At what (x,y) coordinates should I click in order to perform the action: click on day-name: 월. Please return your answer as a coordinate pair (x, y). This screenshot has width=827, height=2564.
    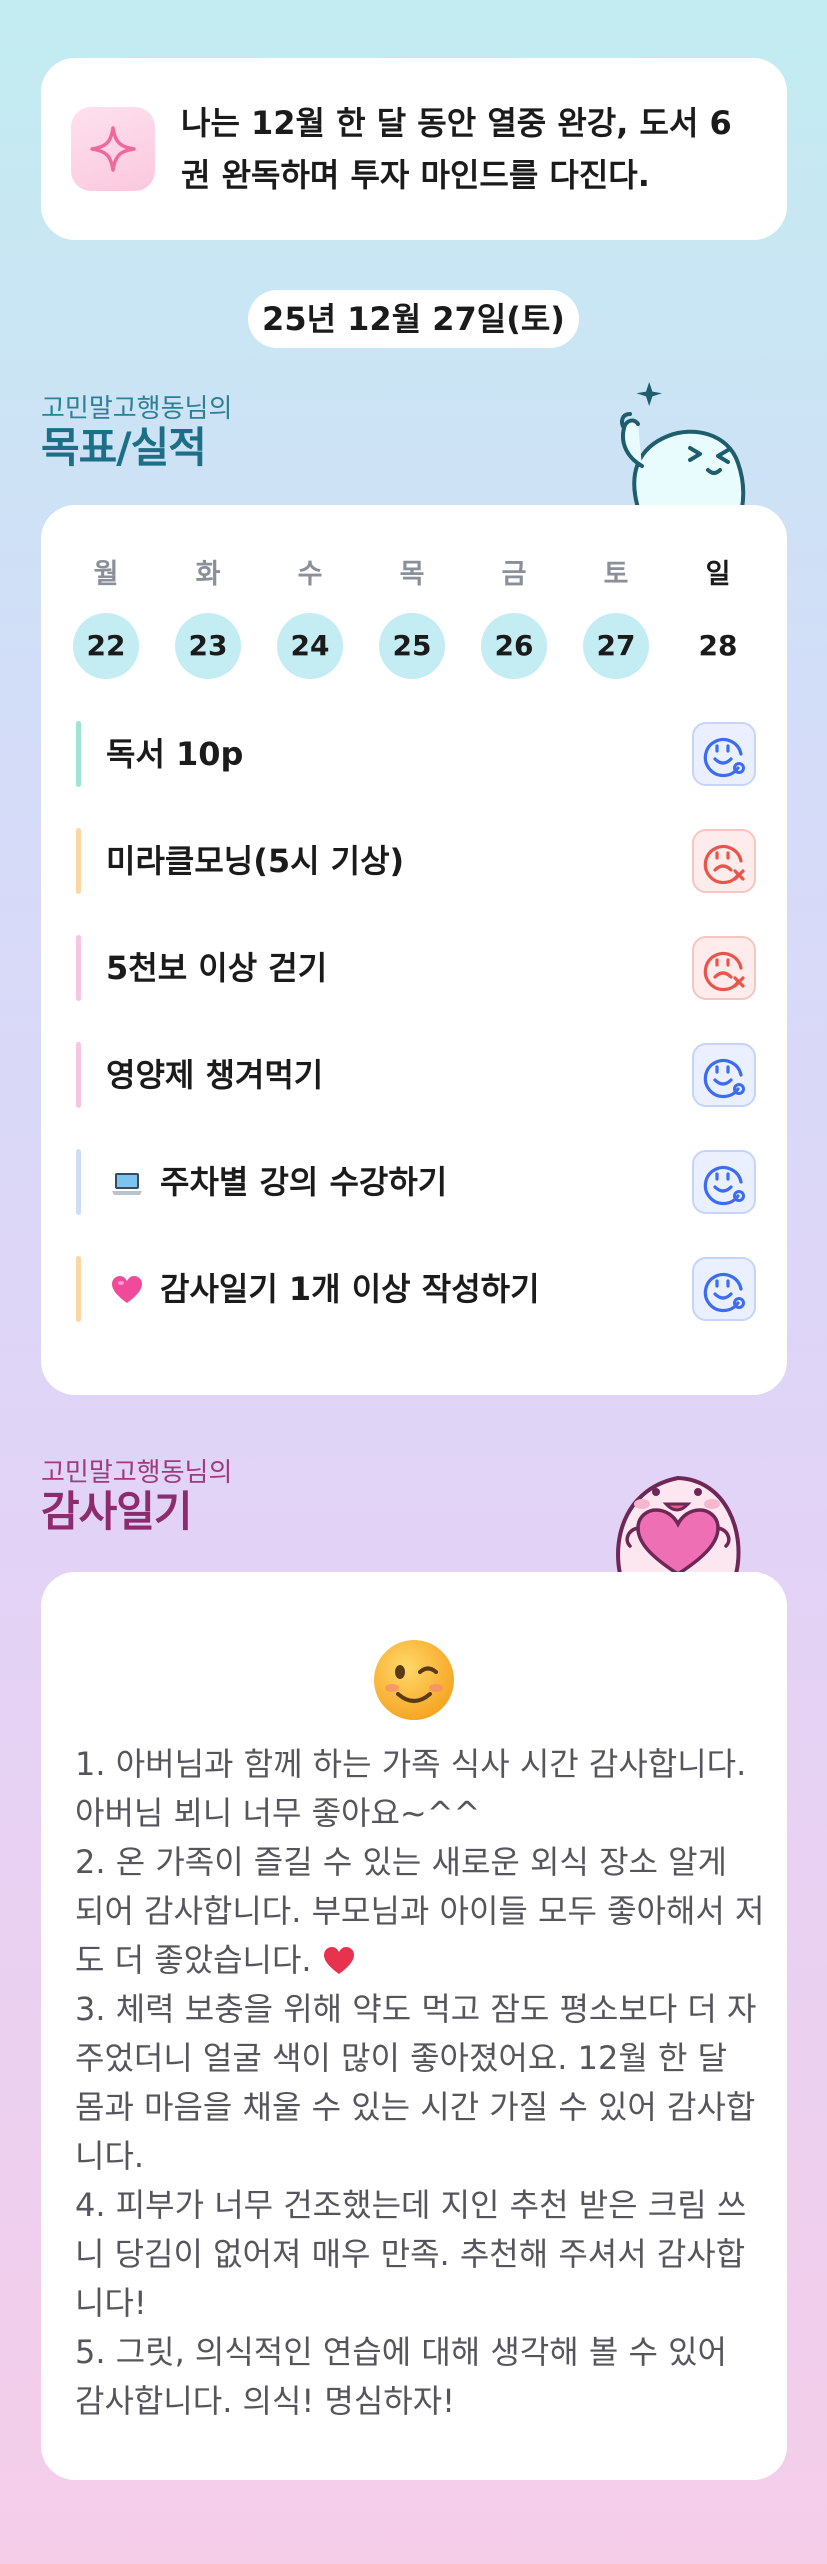
    Looking at the image, I should click on (106, 574).